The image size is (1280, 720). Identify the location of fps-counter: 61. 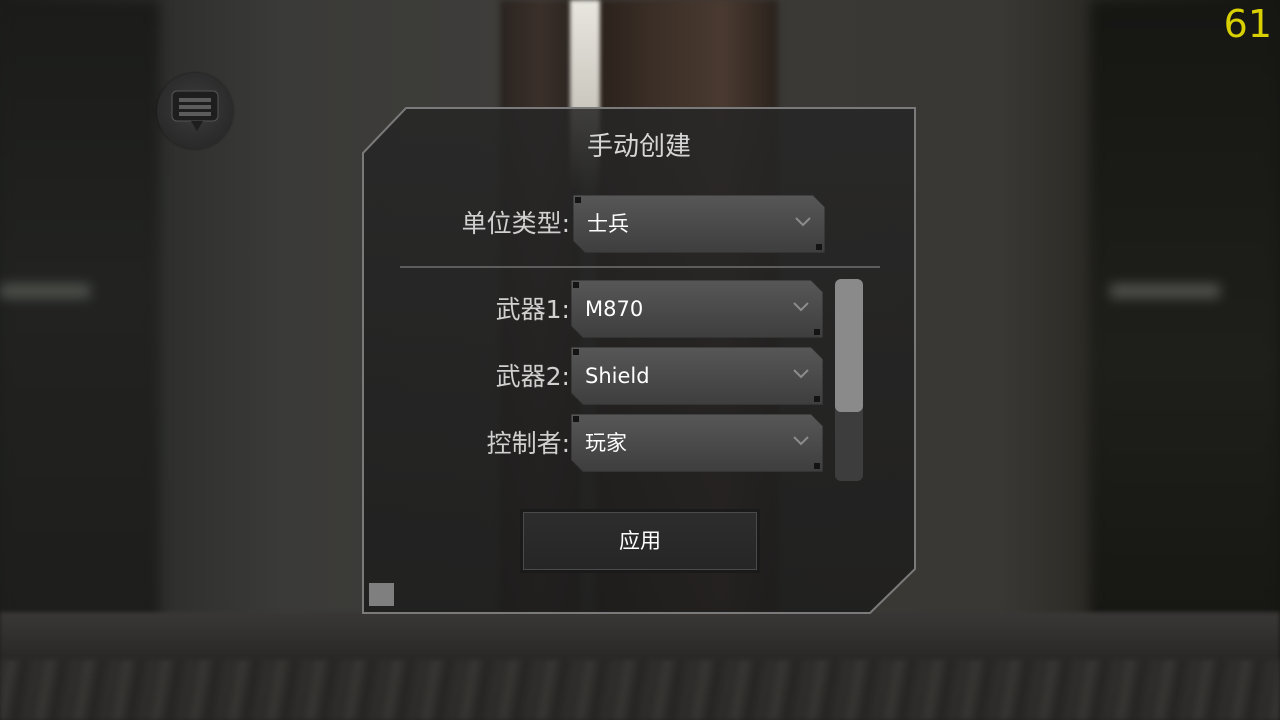
(1247, 24).